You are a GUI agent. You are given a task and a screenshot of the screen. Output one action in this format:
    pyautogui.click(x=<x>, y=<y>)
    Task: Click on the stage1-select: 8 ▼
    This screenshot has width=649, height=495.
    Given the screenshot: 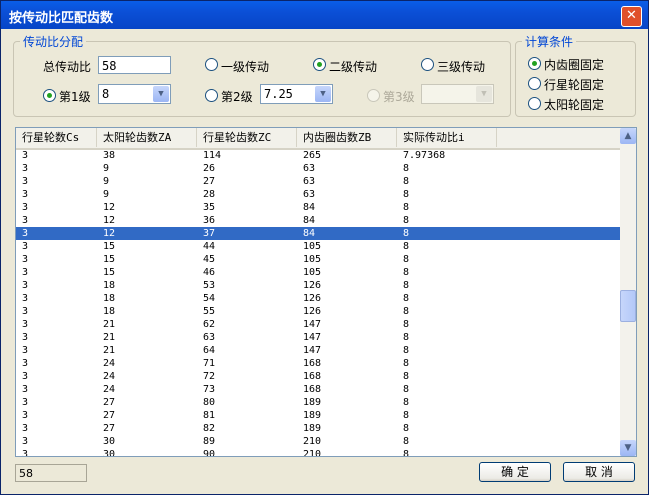 What is the action you would take?
    pyautogui.click(x=134, y=94)
    